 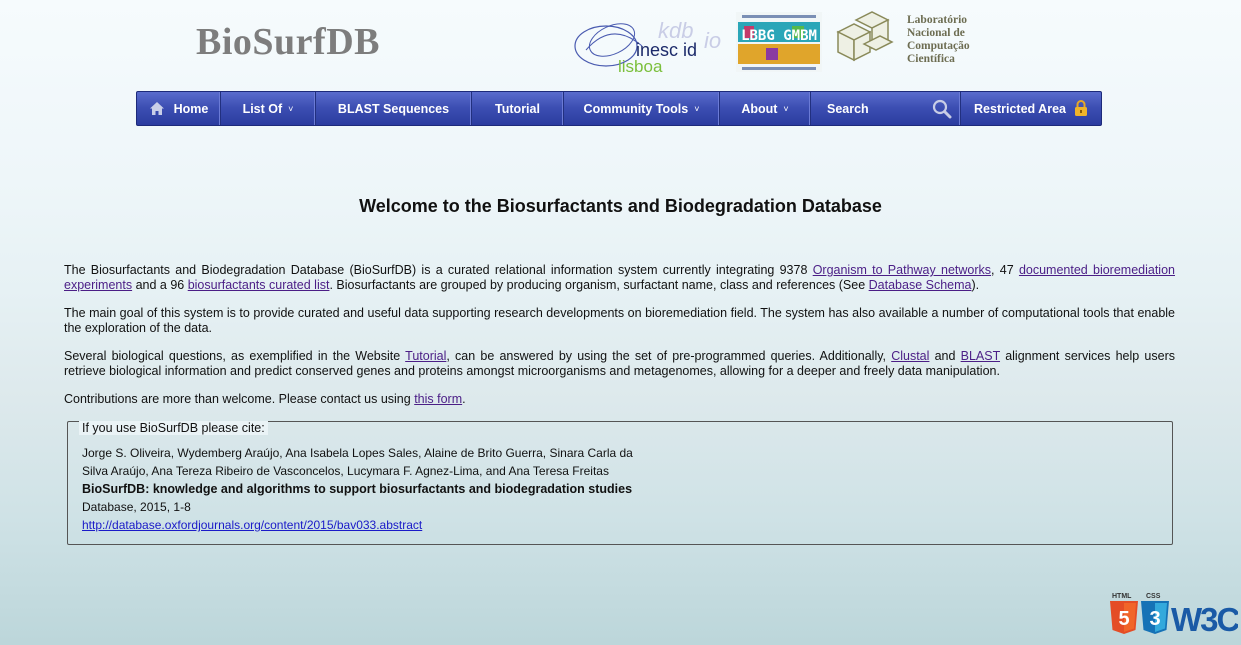 What do you see at coordinates (937, 20) in the screenshot?
I see `lncc-line-1: Laboratório` at bounding box center [937, 20].